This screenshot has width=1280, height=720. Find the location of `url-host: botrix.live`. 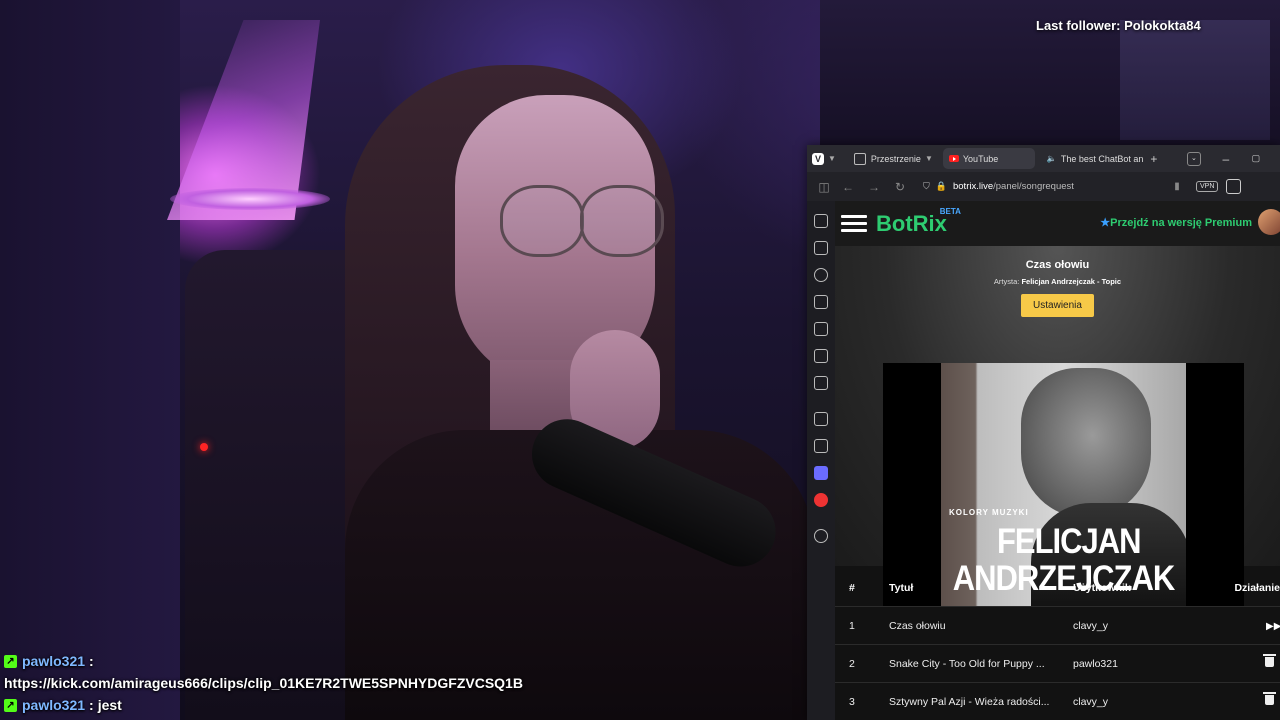

url-host: botrix.live is located at coordinates (973, 186).